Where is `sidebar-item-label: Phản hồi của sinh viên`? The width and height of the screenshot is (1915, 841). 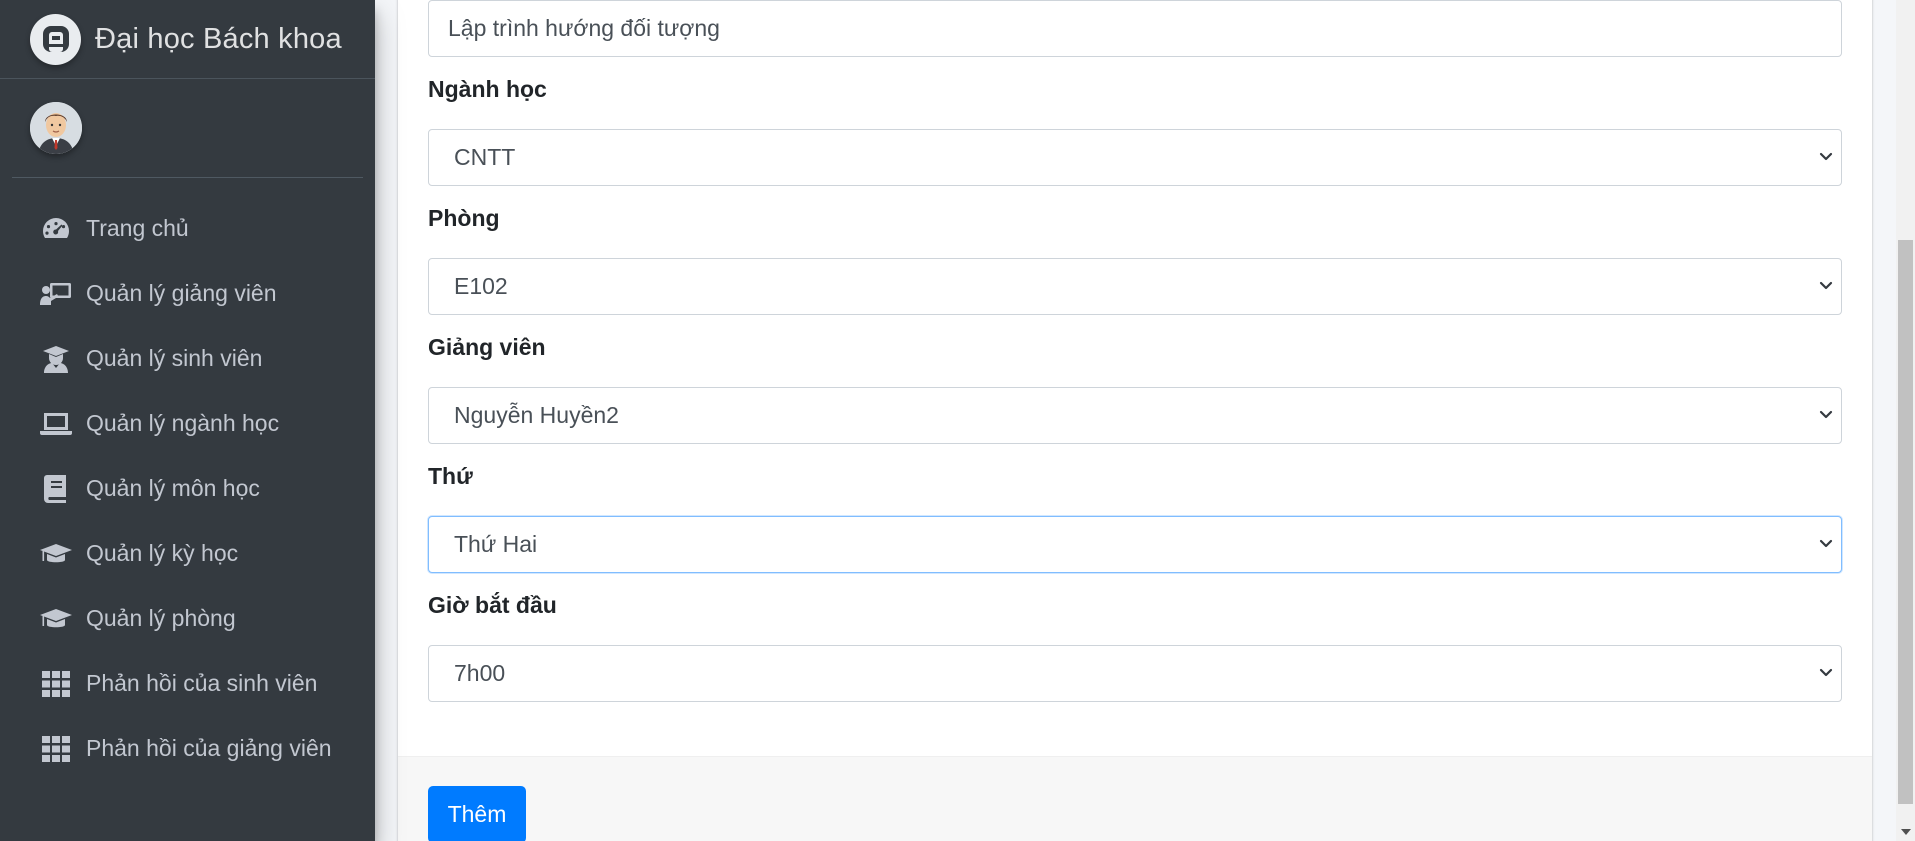 sidebar-item-label: Phản hồi của sinh viên is located at coordinates (202, 683).